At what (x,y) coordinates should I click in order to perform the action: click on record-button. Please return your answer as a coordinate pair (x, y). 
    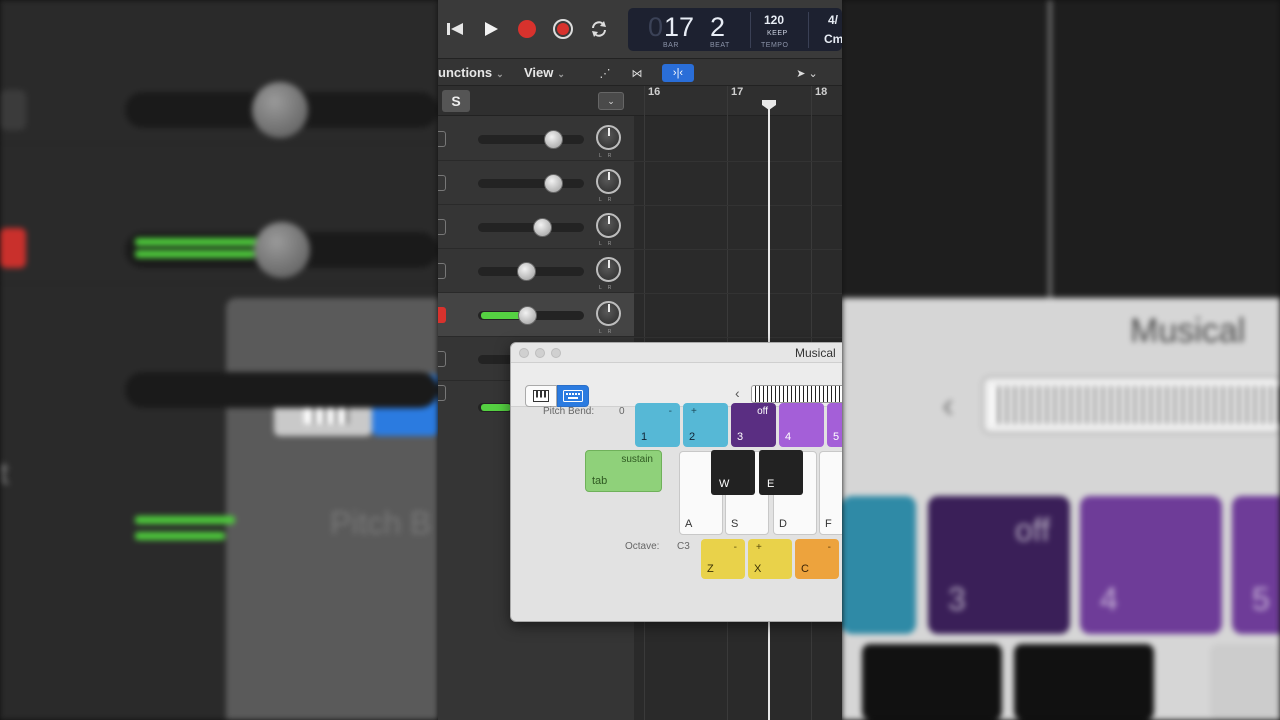
    Looking at the image, I should click on (527, 29).